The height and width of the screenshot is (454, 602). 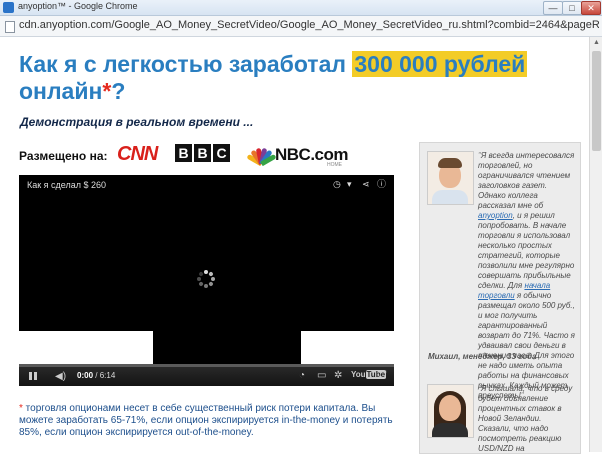 I want to click on share-icon: ⋖, so click(x=366, y=184).